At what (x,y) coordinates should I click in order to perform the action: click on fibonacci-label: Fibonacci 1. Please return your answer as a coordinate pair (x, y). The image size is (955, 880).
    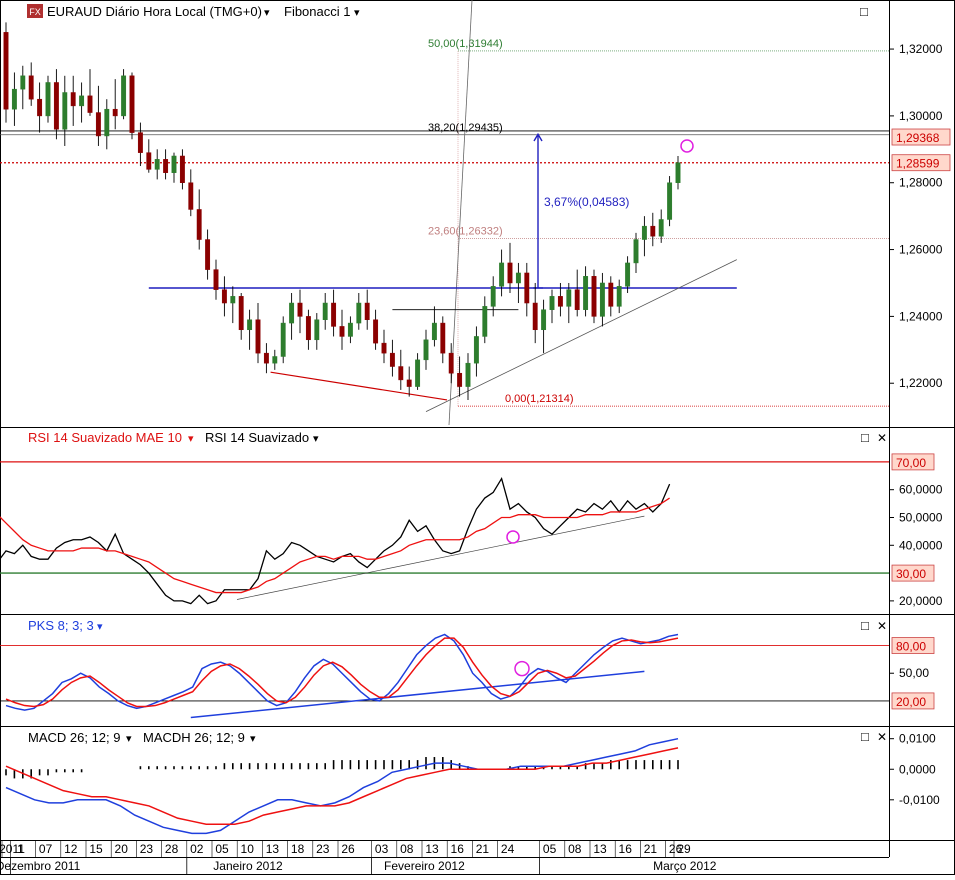
    Looking at the image, I should click on (317, 11).